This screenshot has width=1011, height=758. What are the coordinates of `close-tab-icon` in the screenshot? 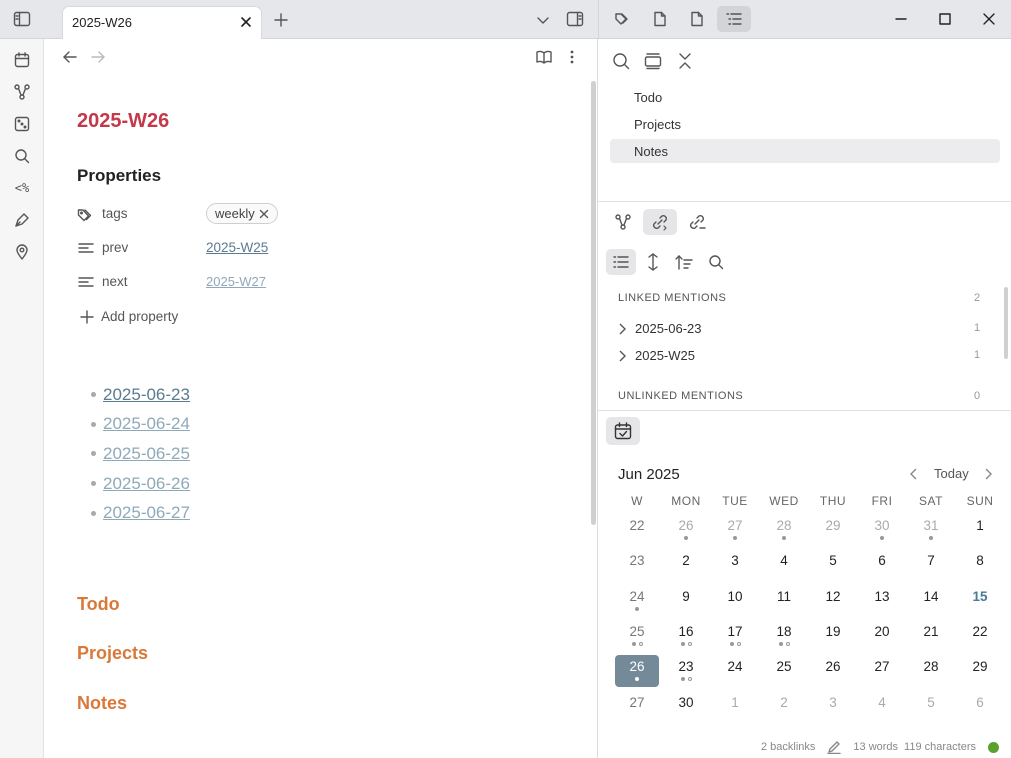 It's located at (246, 22).